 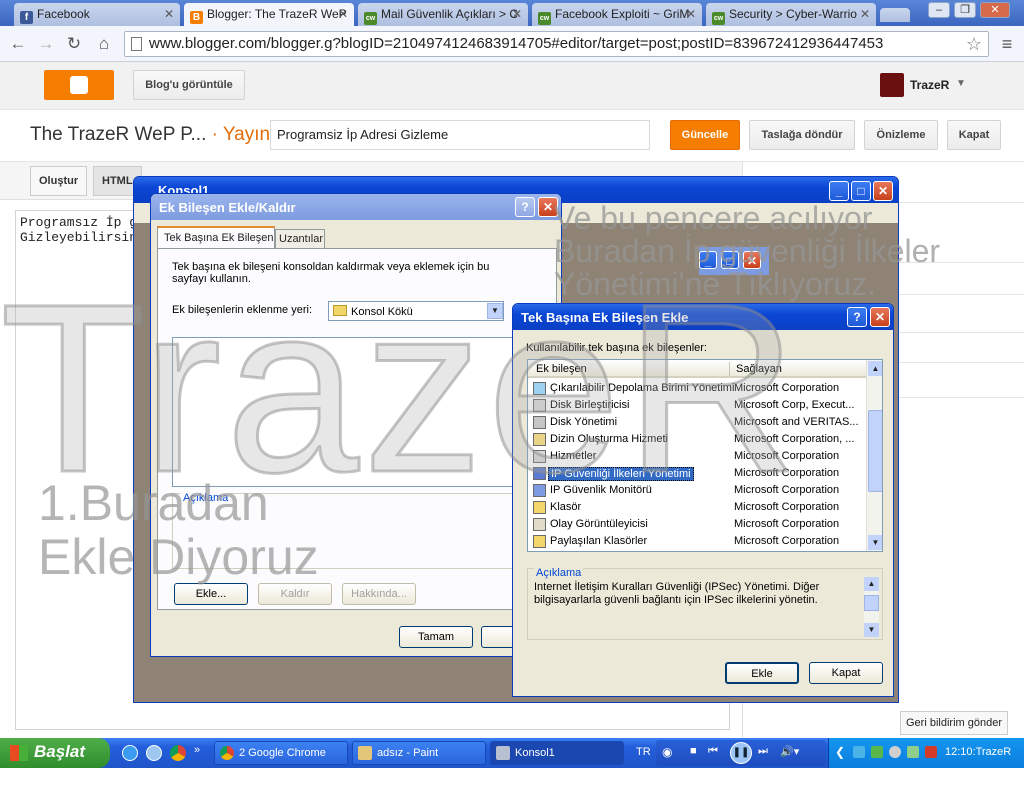 I want to click on tab-extensions: Uzantılar, so click(x=300, y=238).